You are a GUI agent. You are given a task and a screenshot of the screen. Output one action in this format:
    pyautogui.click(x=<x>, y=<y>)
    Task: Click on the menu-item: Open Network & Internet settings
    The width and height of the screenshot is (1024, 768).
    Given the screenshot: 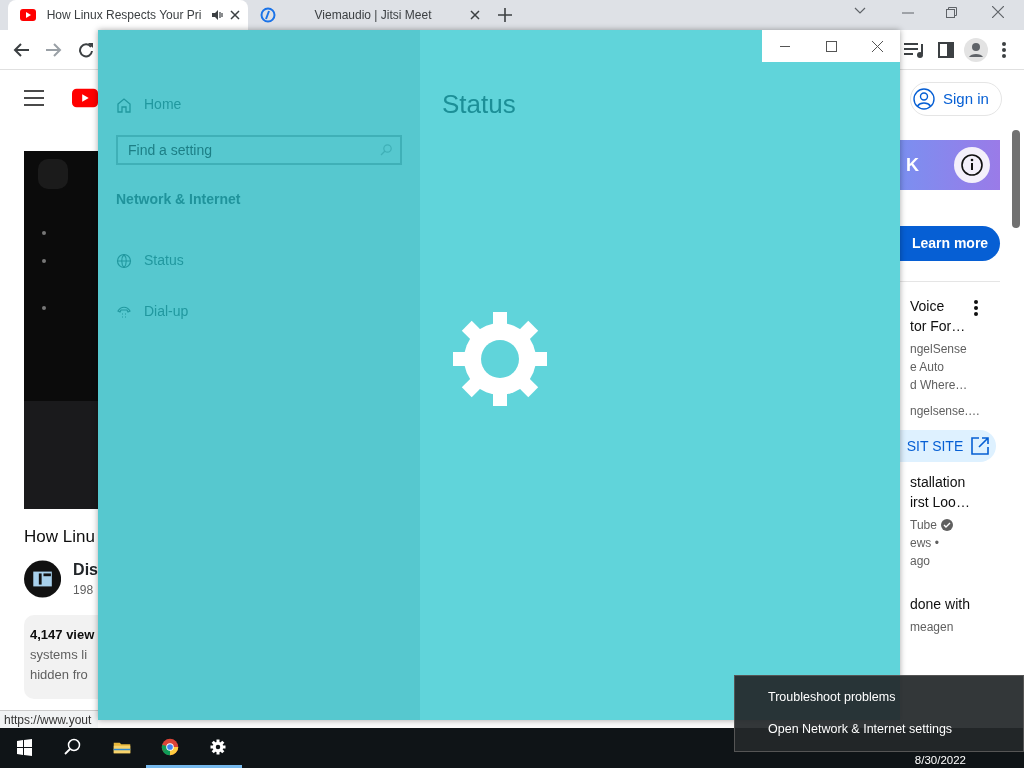 What is the action you would take?
    pyautogui.click(x=879, y=729)
    